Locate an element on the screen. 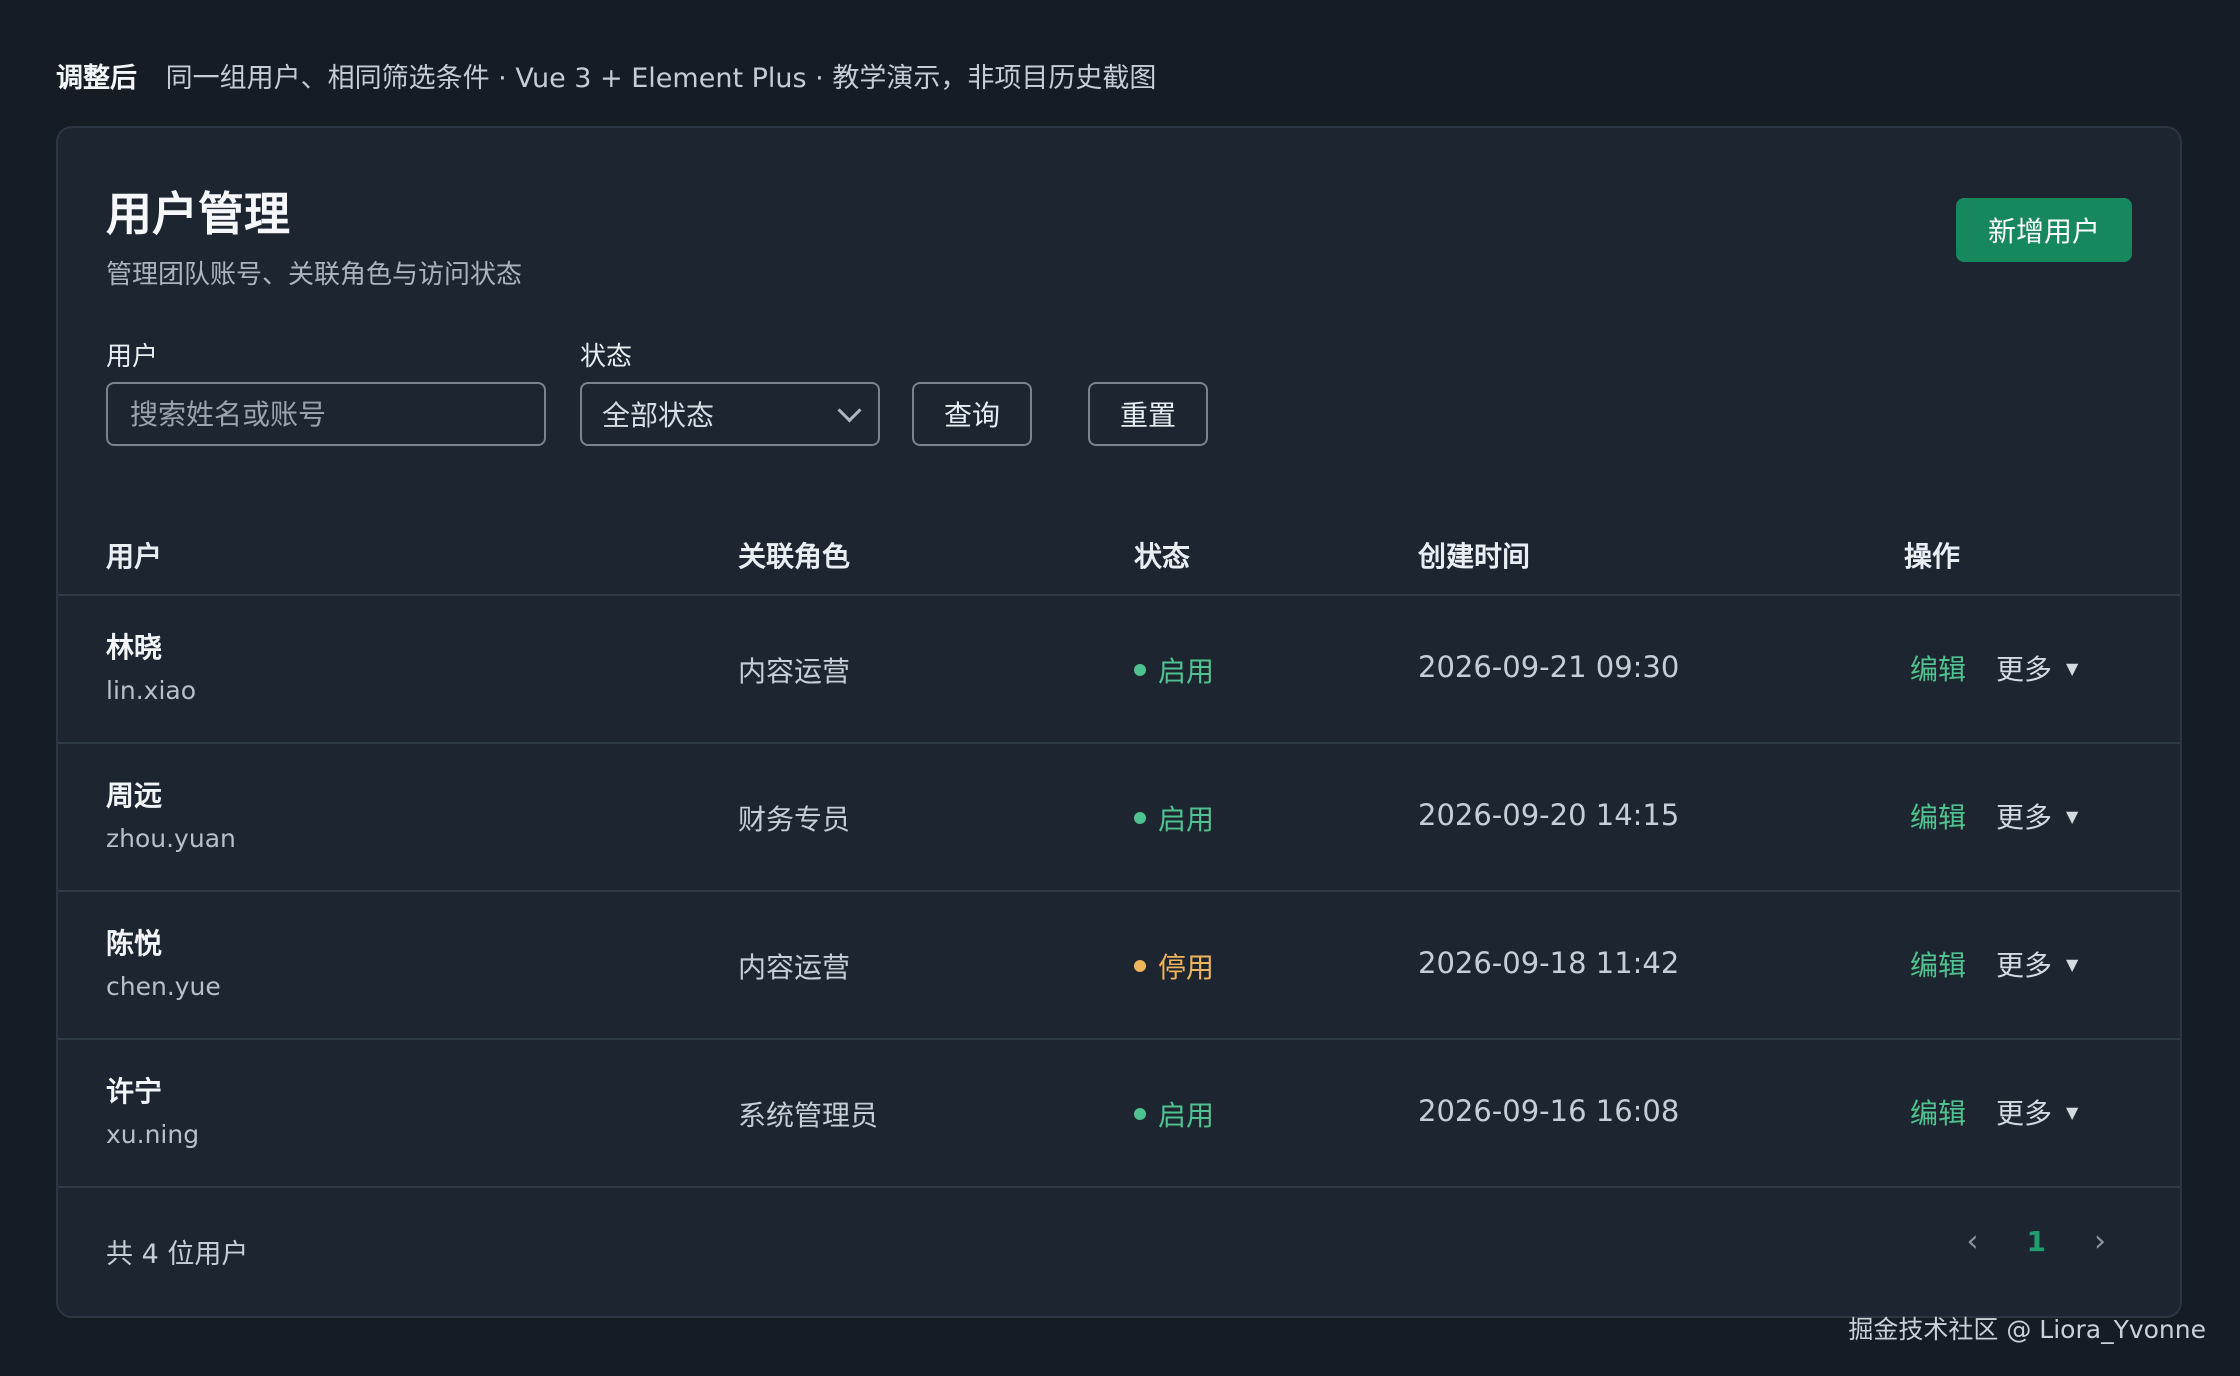  search-input is located at coordinates (326, 414).